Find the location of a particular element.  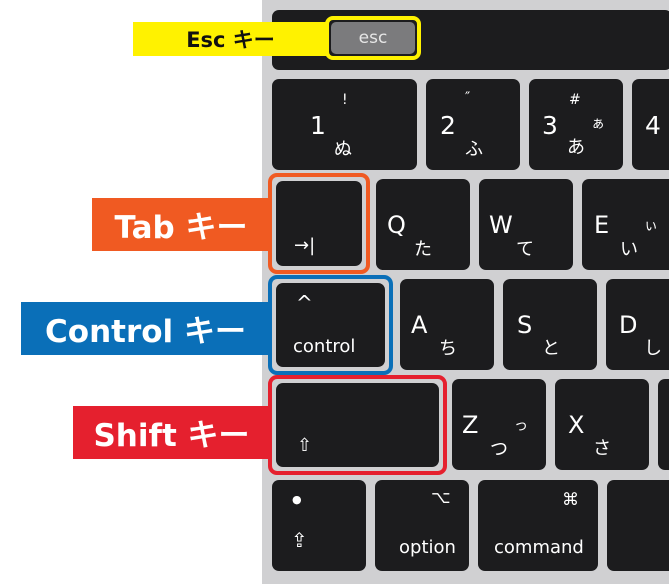

key-q-kana: た is located at coordinates (423, 249).